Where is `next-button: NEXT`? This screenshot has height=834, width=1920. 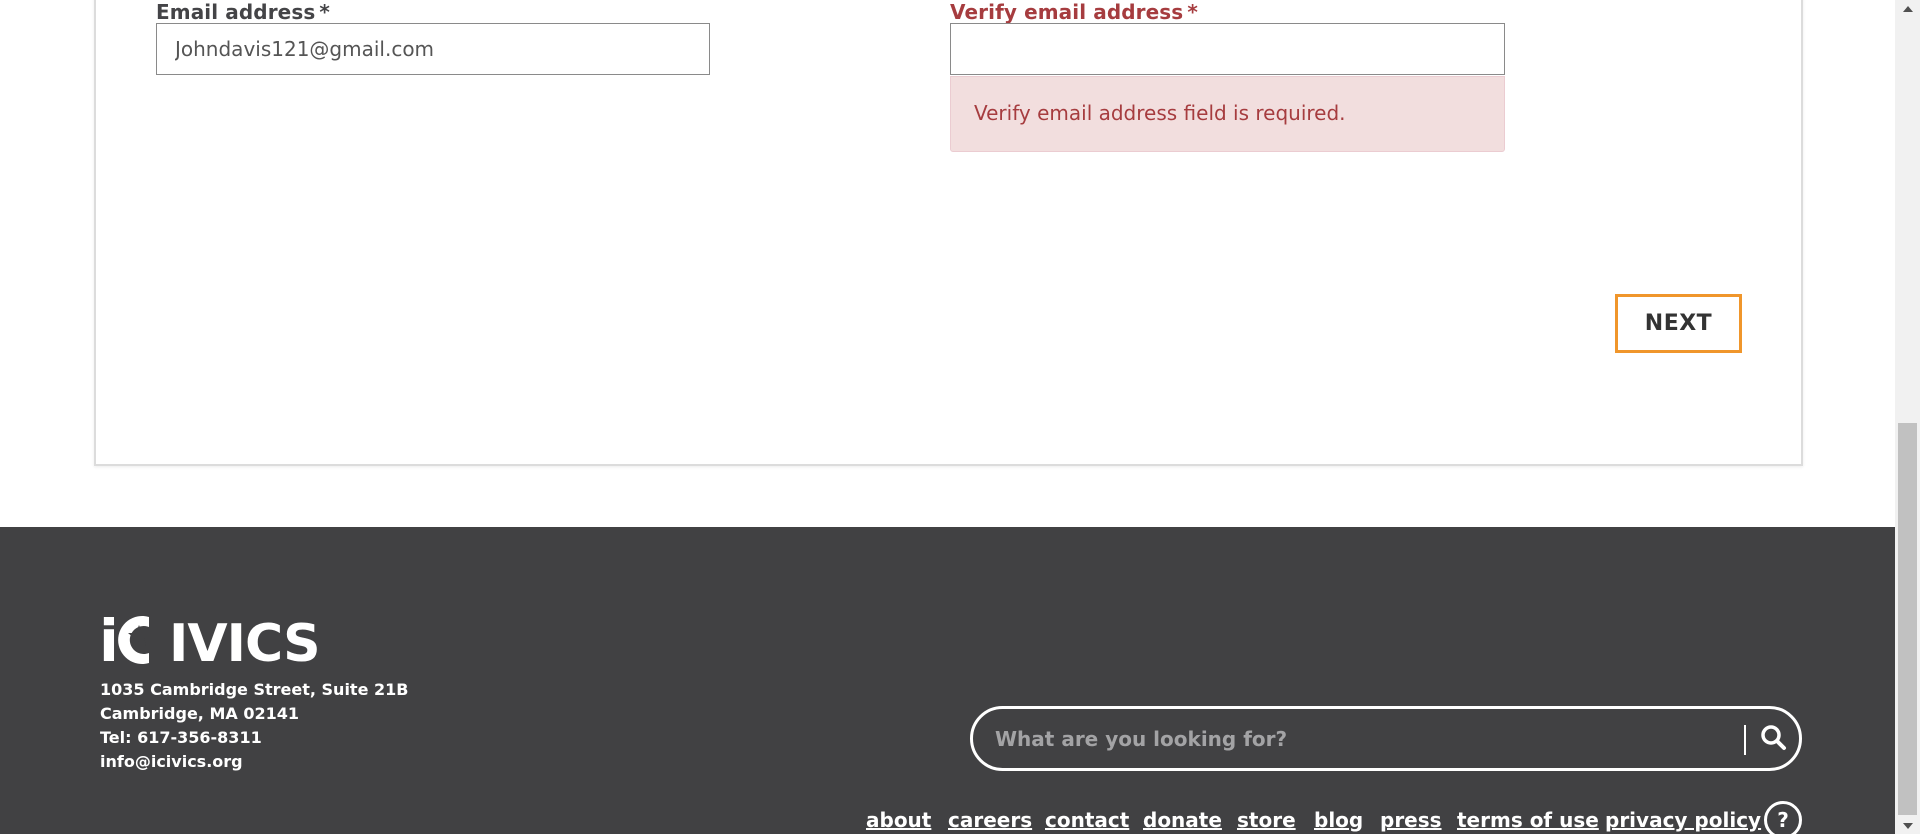
next-button: NEXT is located at coordinates (1678, 323).